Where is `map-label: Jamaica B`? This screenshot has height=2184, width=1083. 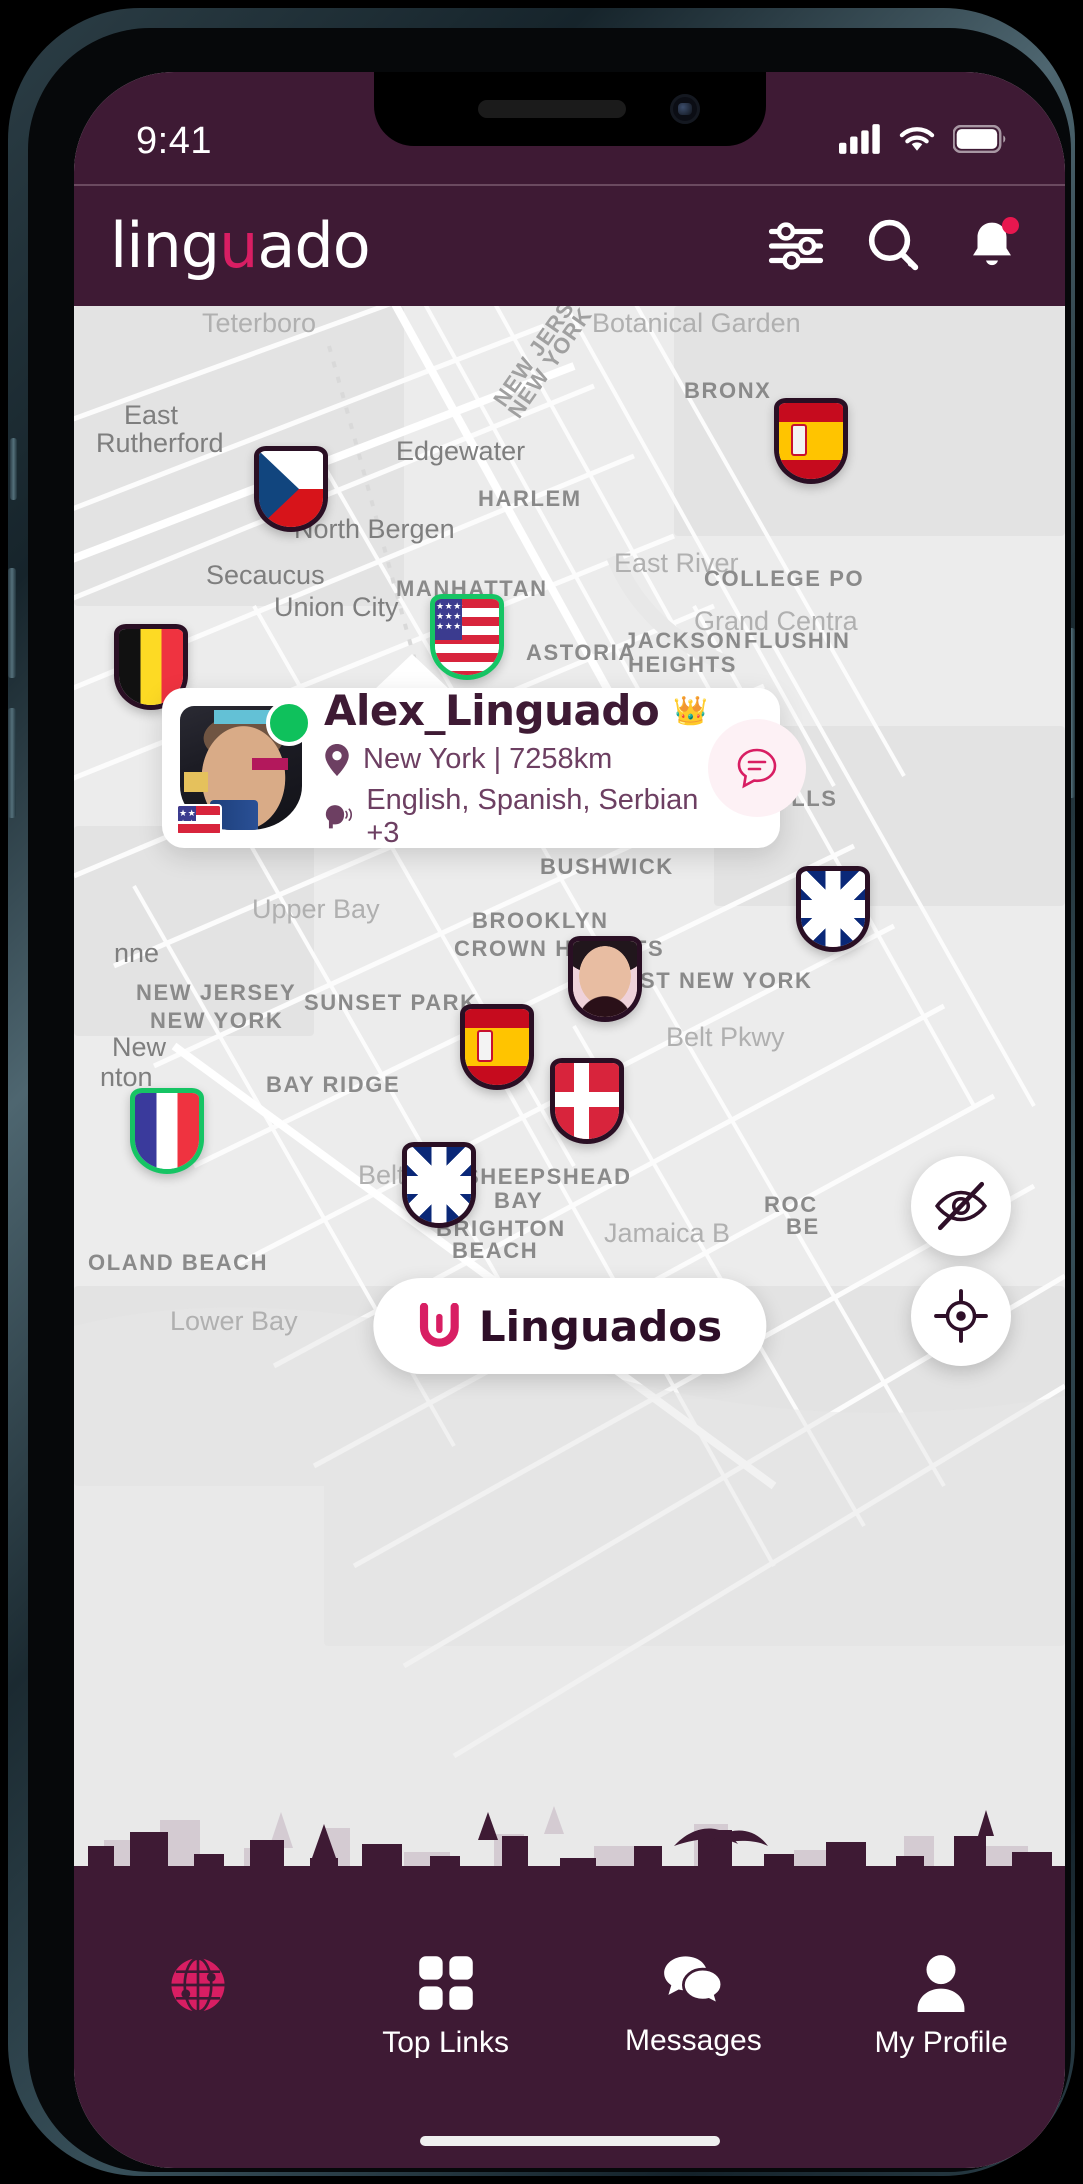 map-label: Jamaica B is located at coordinates (667, 1233).